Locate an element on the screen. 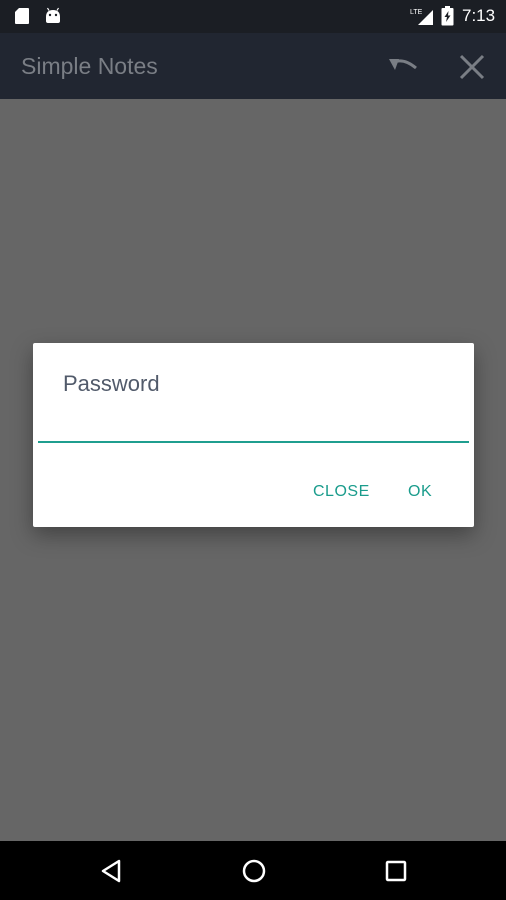  dialog-title: Password is located at coordinates (111, 383).